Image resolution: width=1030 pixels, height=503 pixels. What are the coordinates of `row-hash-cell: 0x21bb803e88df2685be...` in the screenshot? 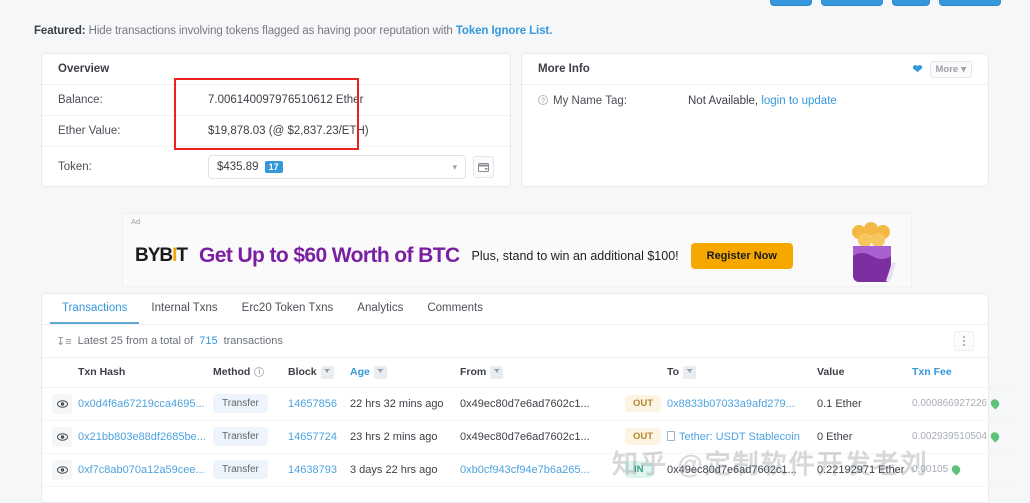 It's located at (145, 437).